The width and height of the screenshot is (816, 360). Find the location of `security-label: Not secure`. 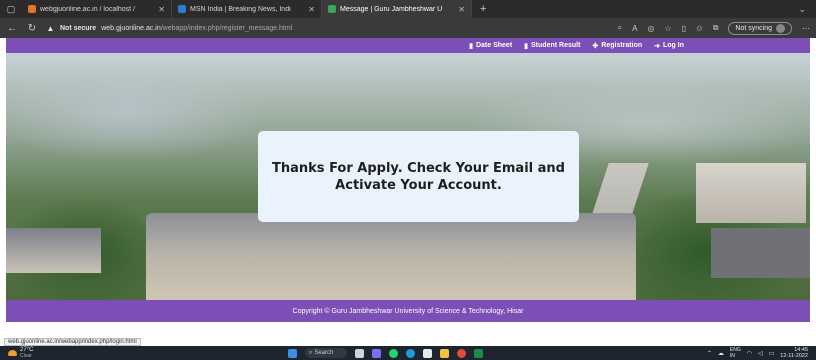

security-label: Not secure is located at coordinates (78, 28).